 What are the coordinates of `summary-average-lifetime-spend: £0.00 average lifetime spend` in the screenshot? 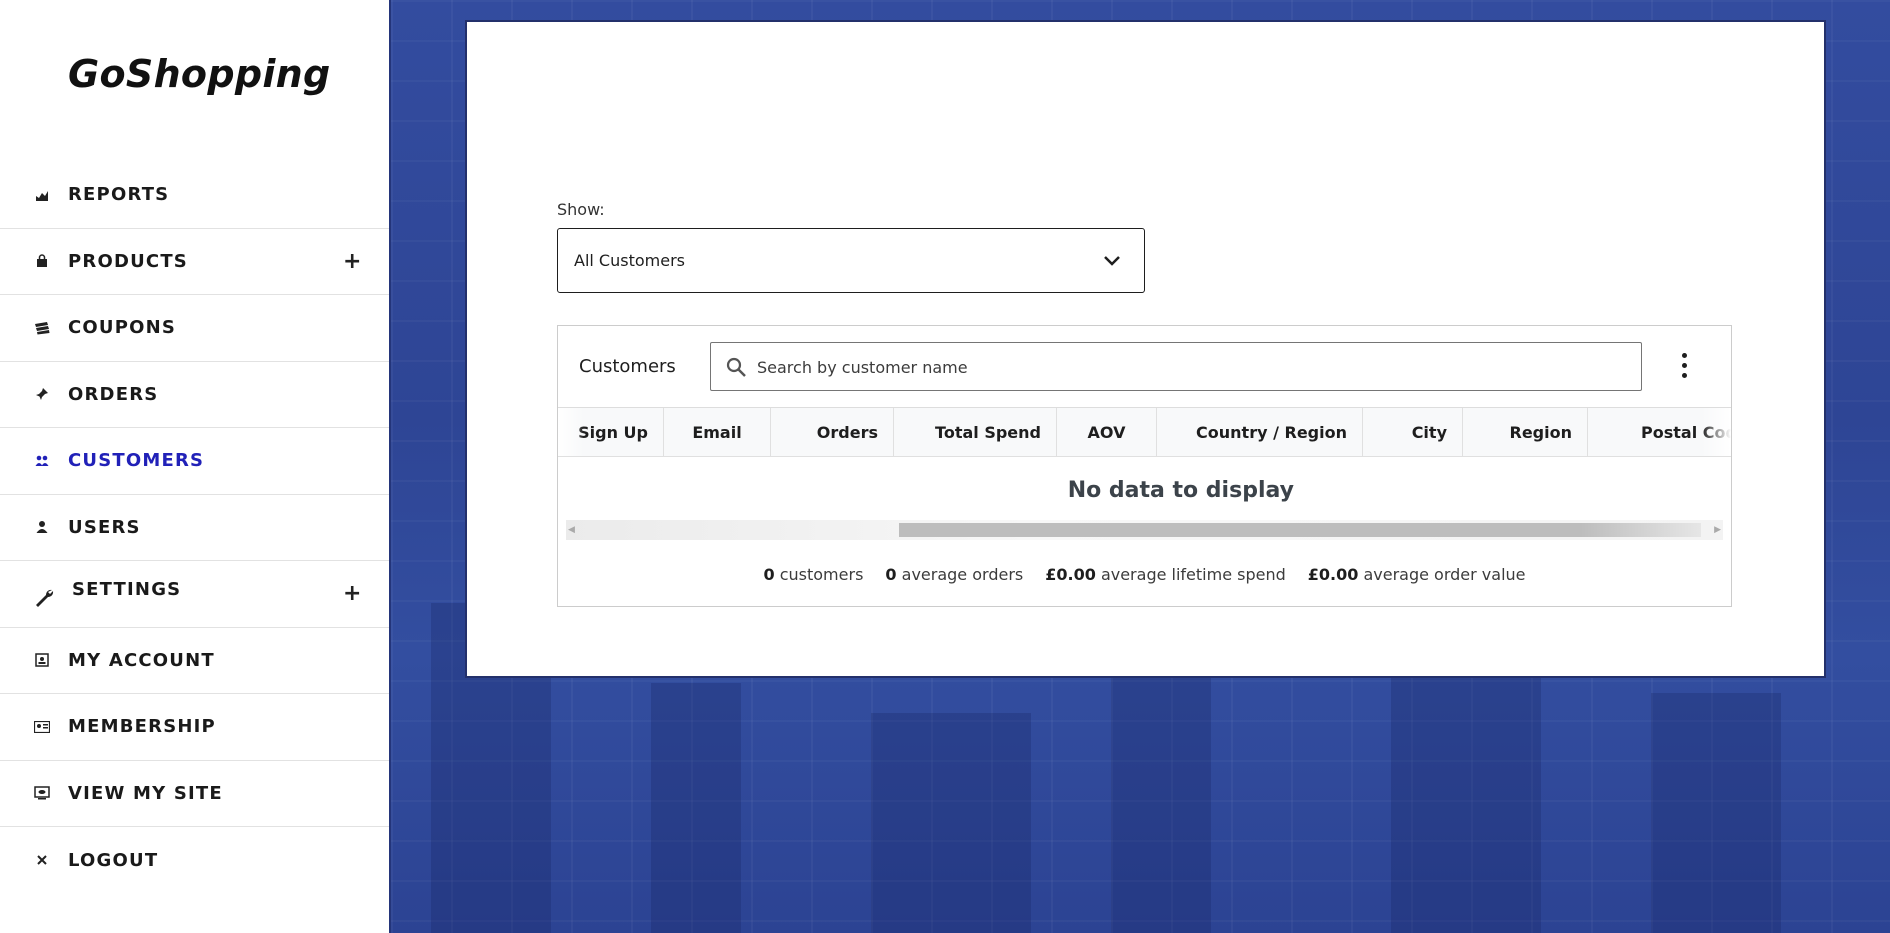 It's located at (1165, 574).